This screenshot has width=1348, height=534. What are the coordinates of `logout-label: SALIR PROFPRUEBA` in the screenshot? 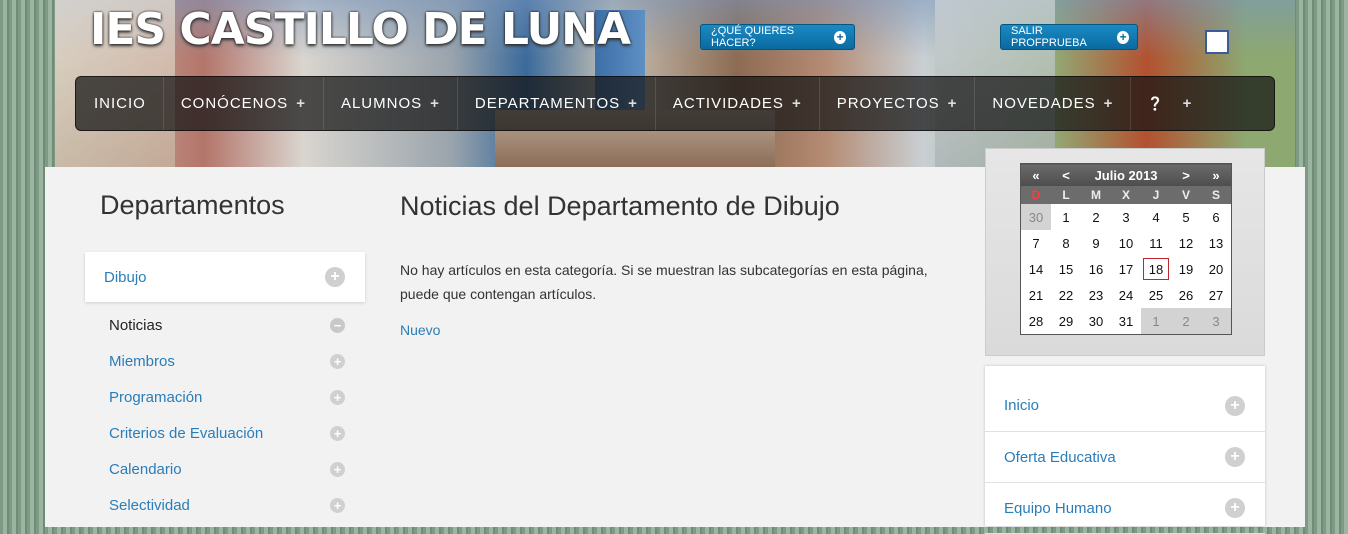 It's located at (1049, 37).